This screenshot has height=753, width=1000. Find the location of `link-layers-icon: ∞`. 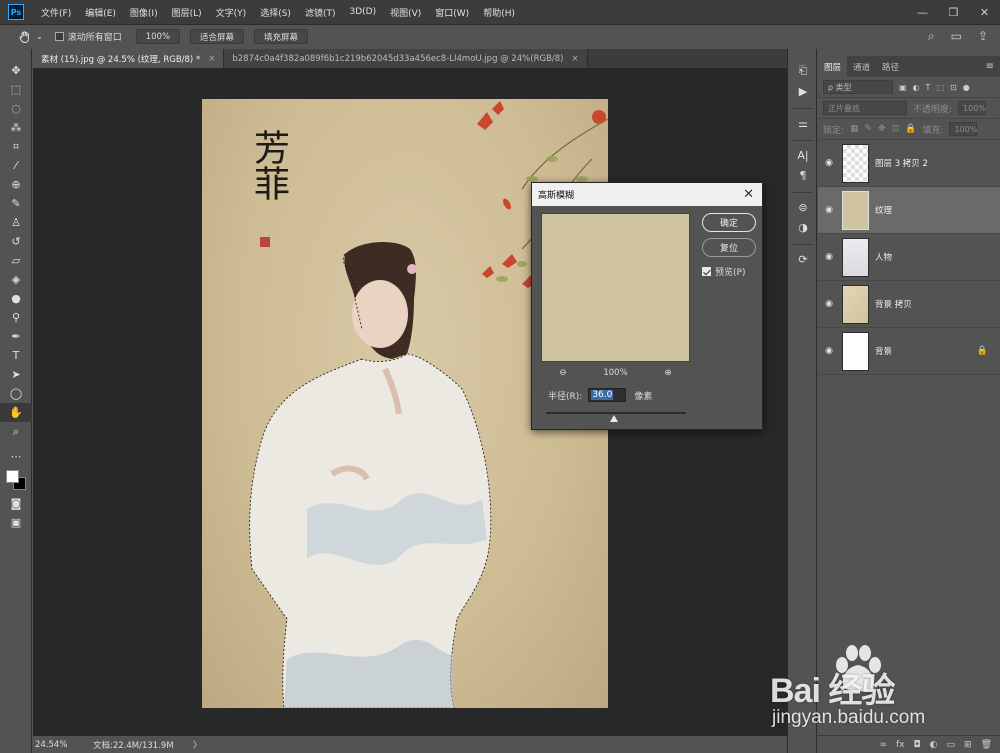

link-layers-icon: ∞ is located at coordinates (884, 745).